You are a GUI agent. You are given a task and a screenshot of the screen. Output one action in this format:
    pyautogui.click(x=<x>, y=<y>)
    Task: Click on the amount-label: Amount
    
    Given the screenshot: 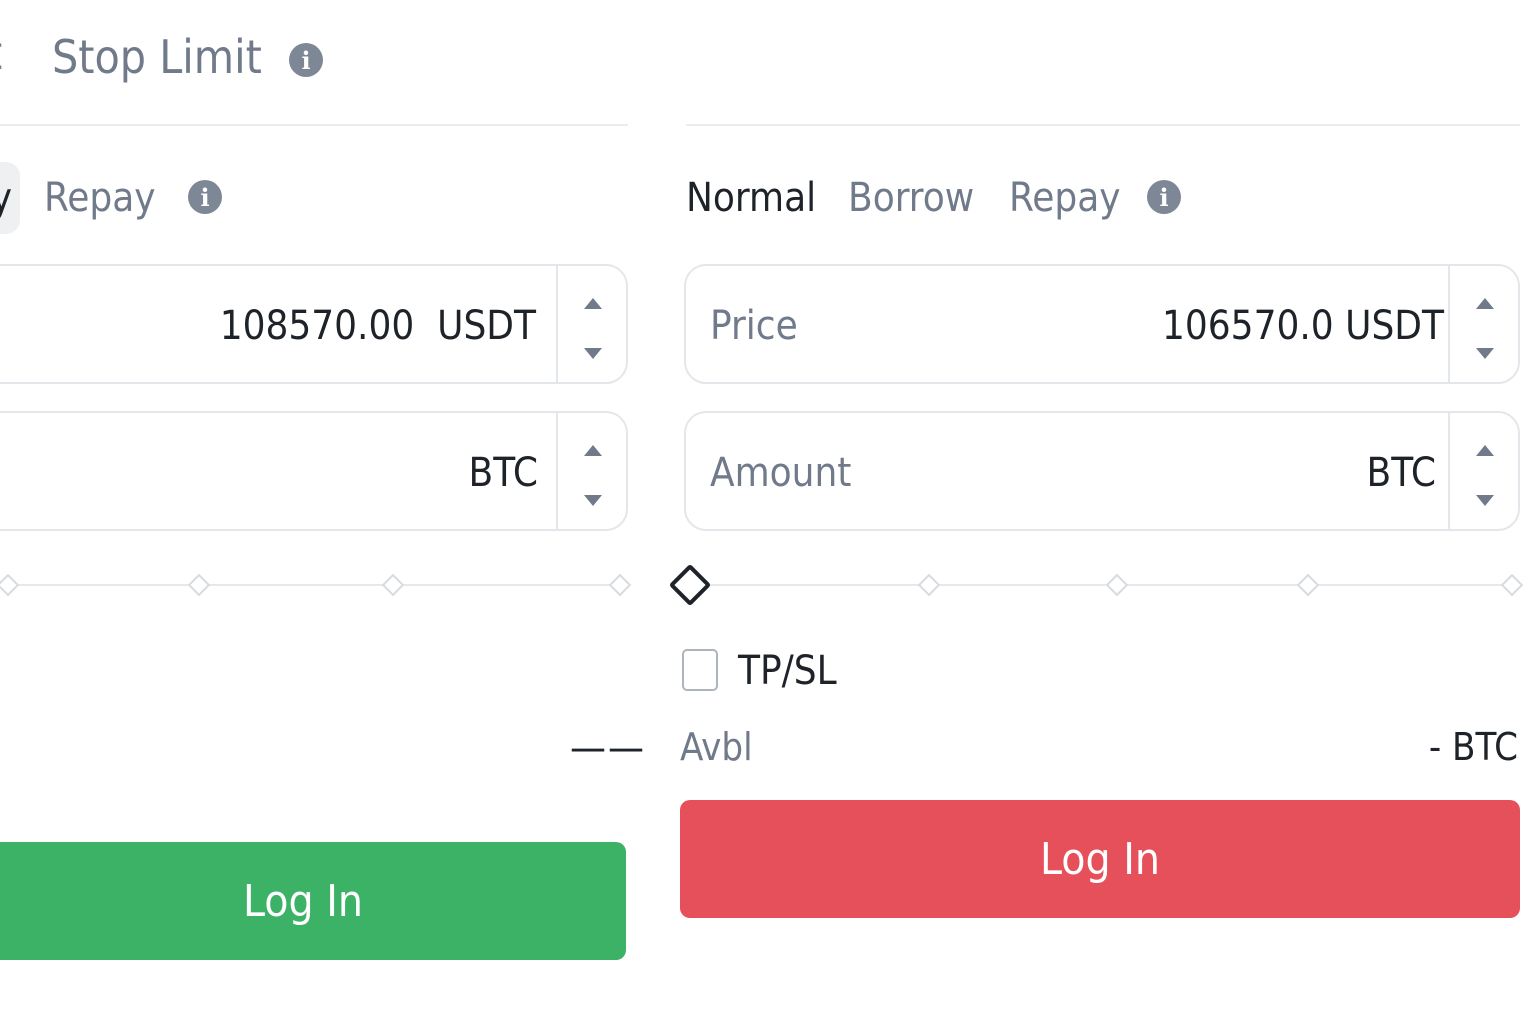 What is the action you would take?
    pyautogui.click(x=781, y=473)
    